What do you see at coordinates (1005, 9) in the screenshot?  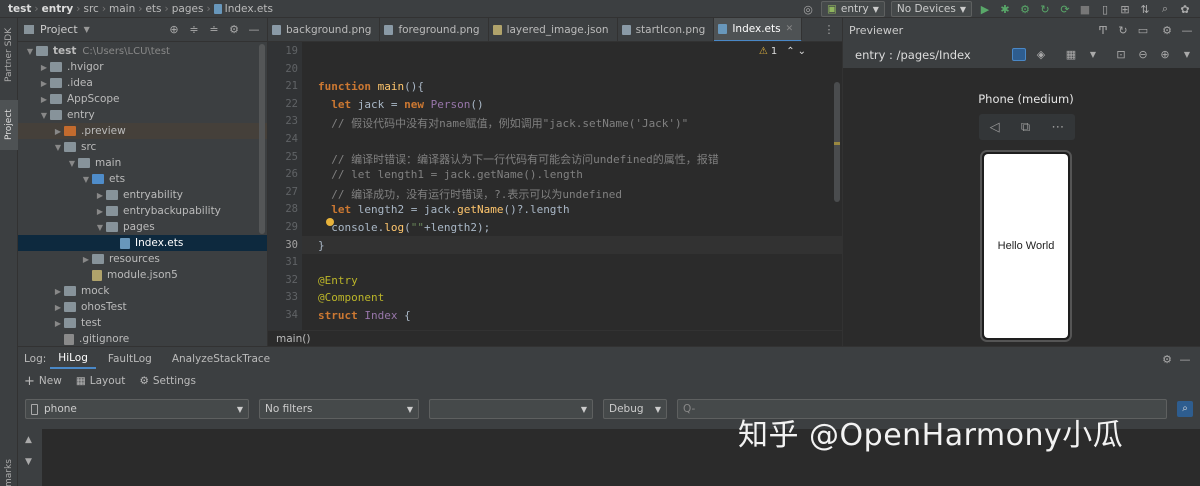 I see `debug-icon: ✱` at bounding box center [1005, 9].